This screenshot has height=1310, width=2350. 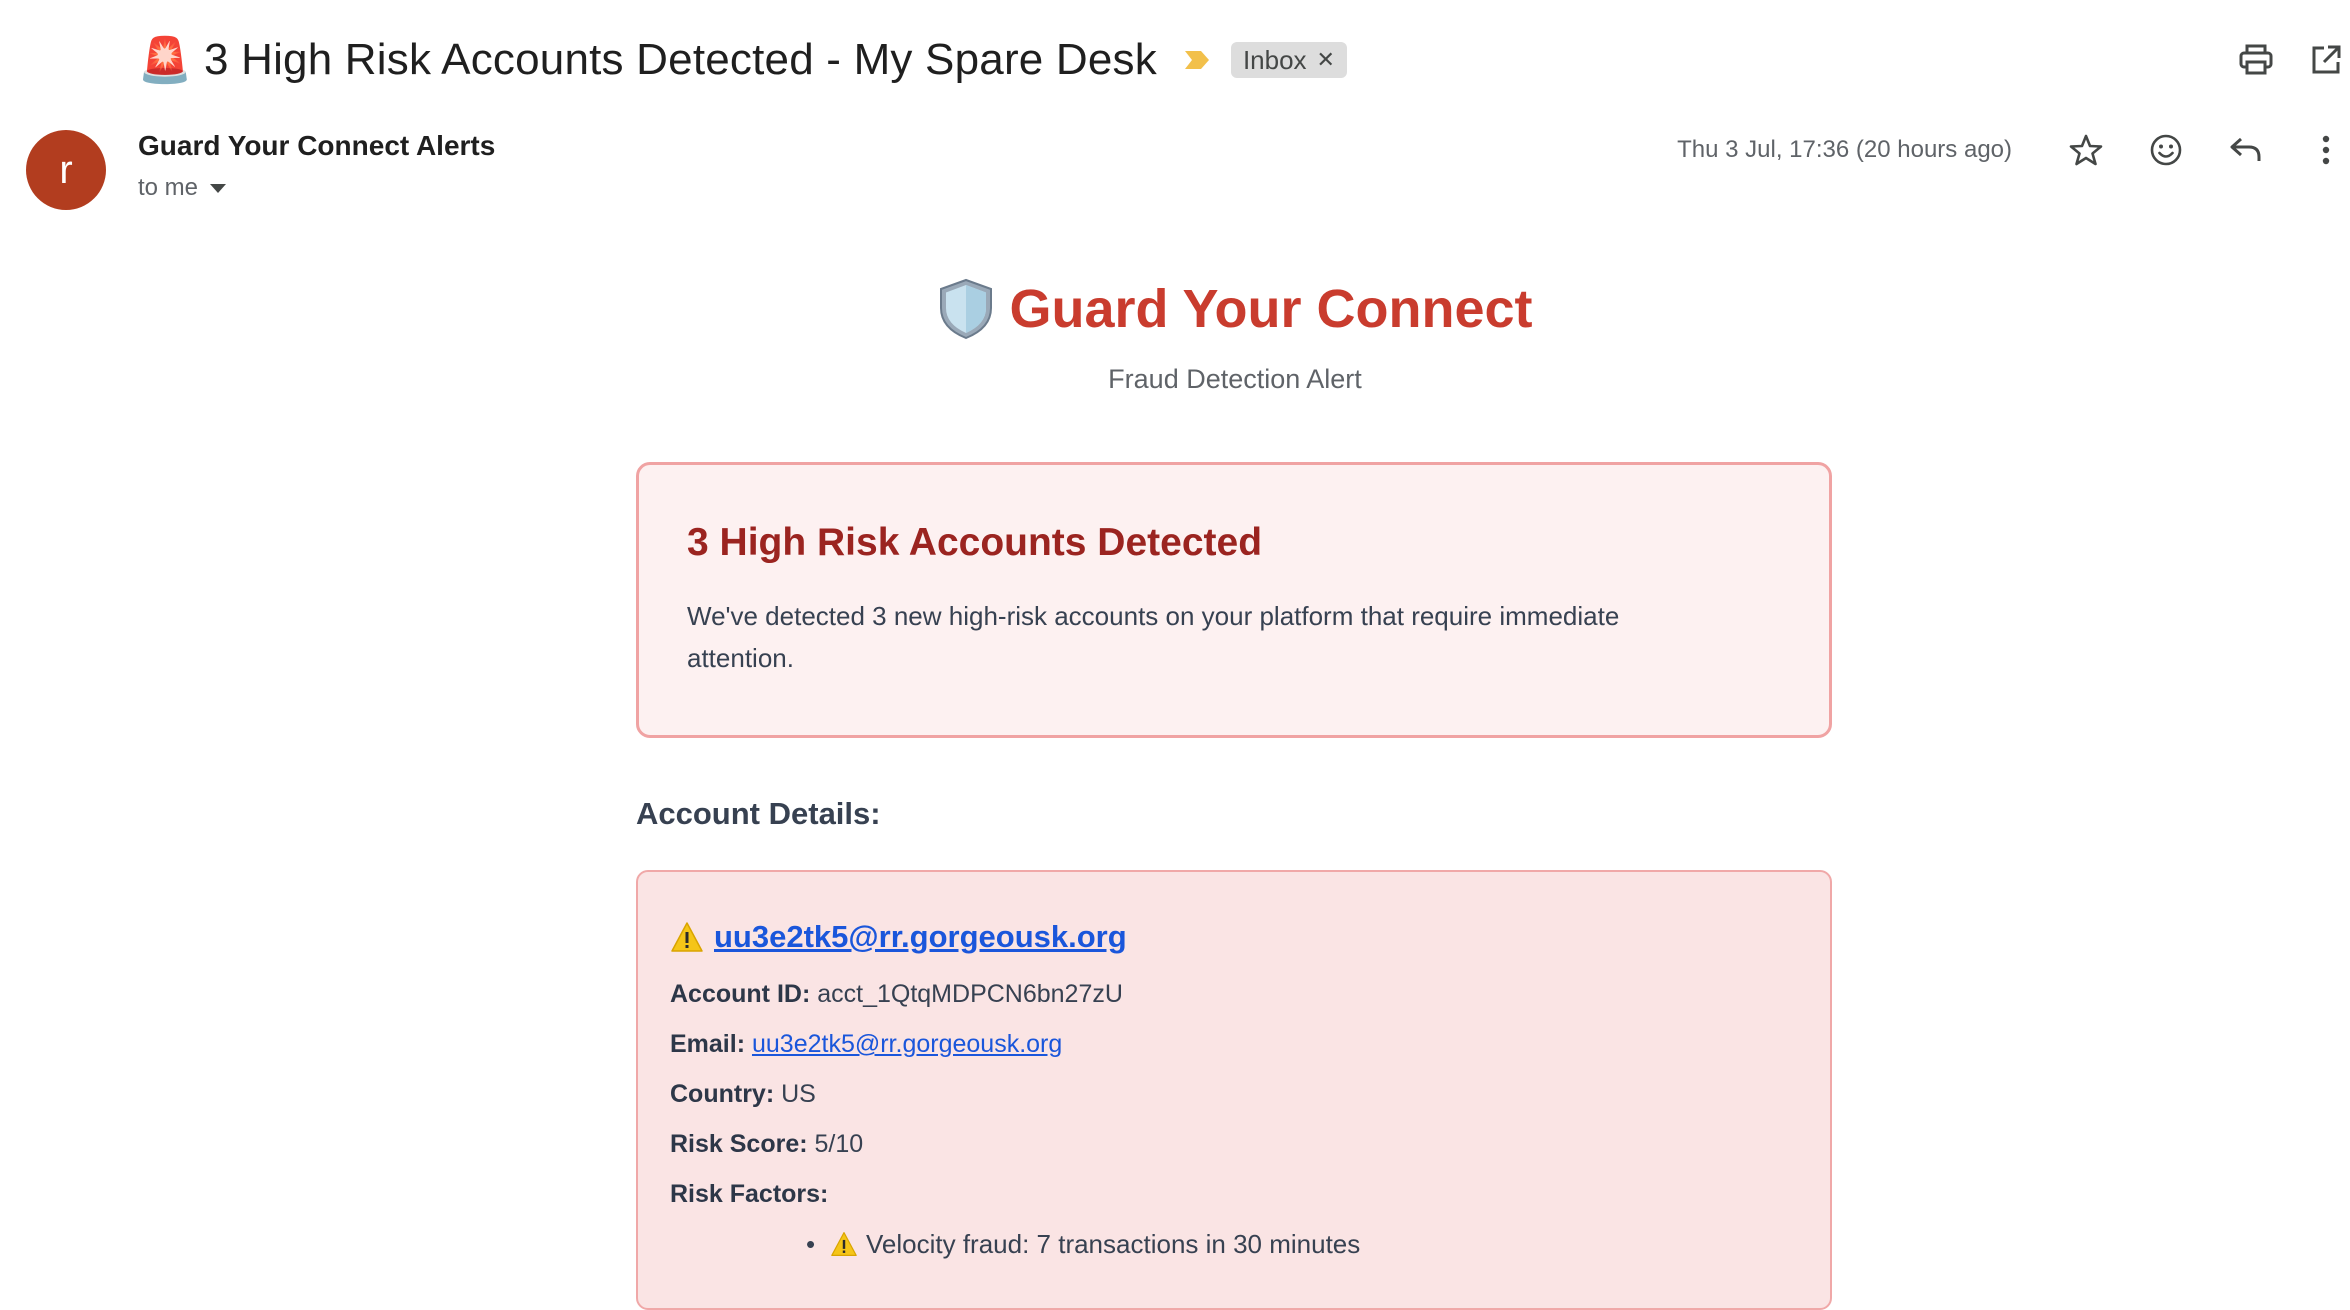 What do you see at coordinates (758, 813) in the screenshot?
I see `section-title: Account Details:` at bounding box center [758, 813].